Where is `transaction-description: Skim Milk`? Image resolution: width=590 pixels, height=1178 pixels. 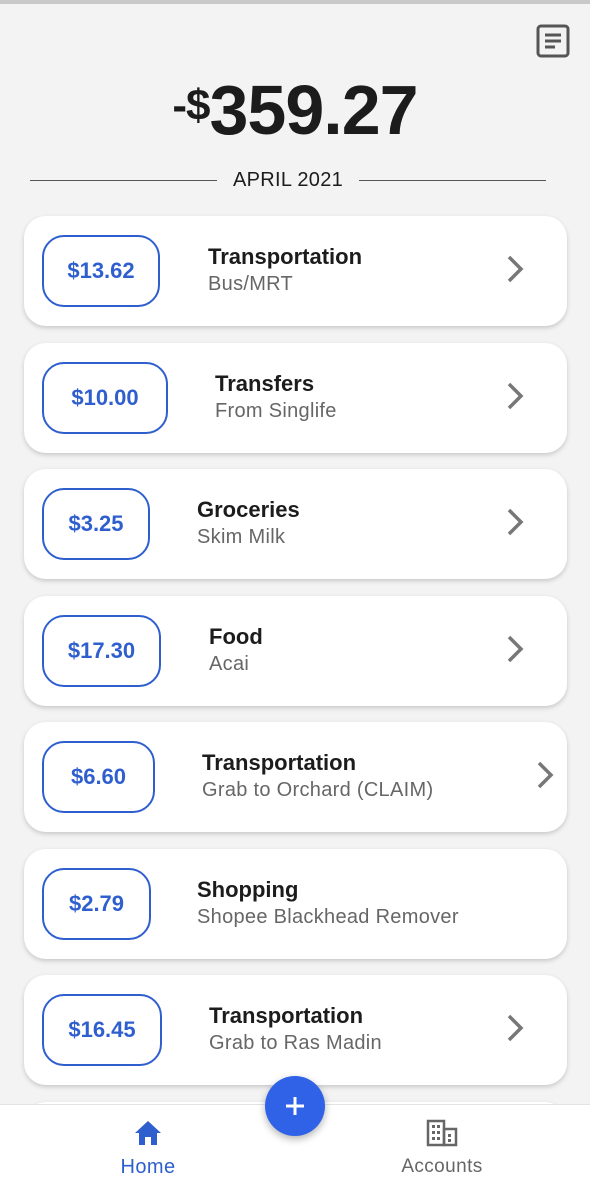 transaction-description: Skim Milk is located at coordinates (241, 537).